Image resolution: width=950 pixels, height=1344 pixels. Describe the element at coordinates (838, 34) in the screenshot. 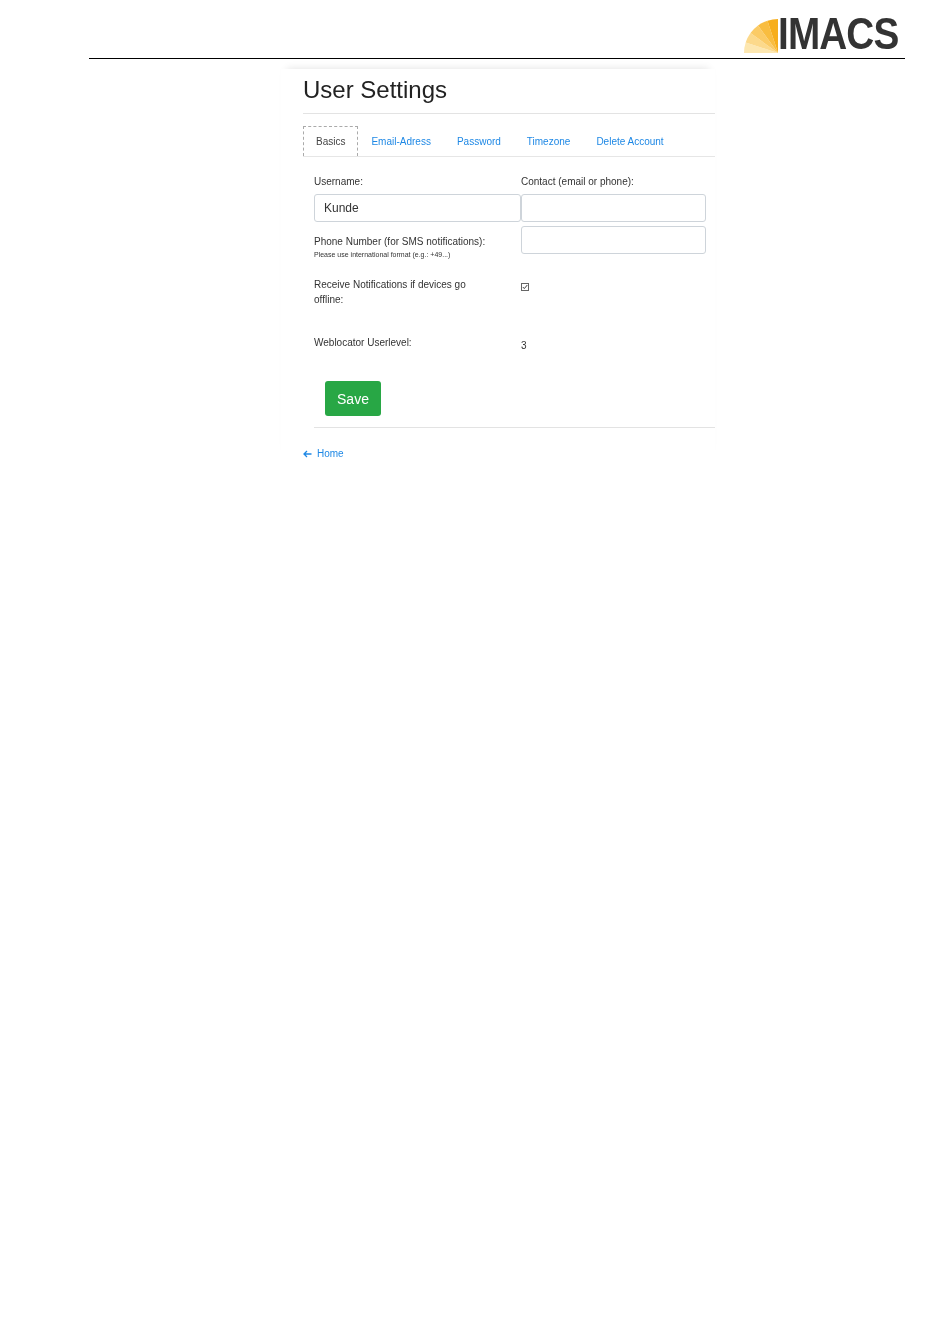

I see `logo-text: IMACS` at that location.